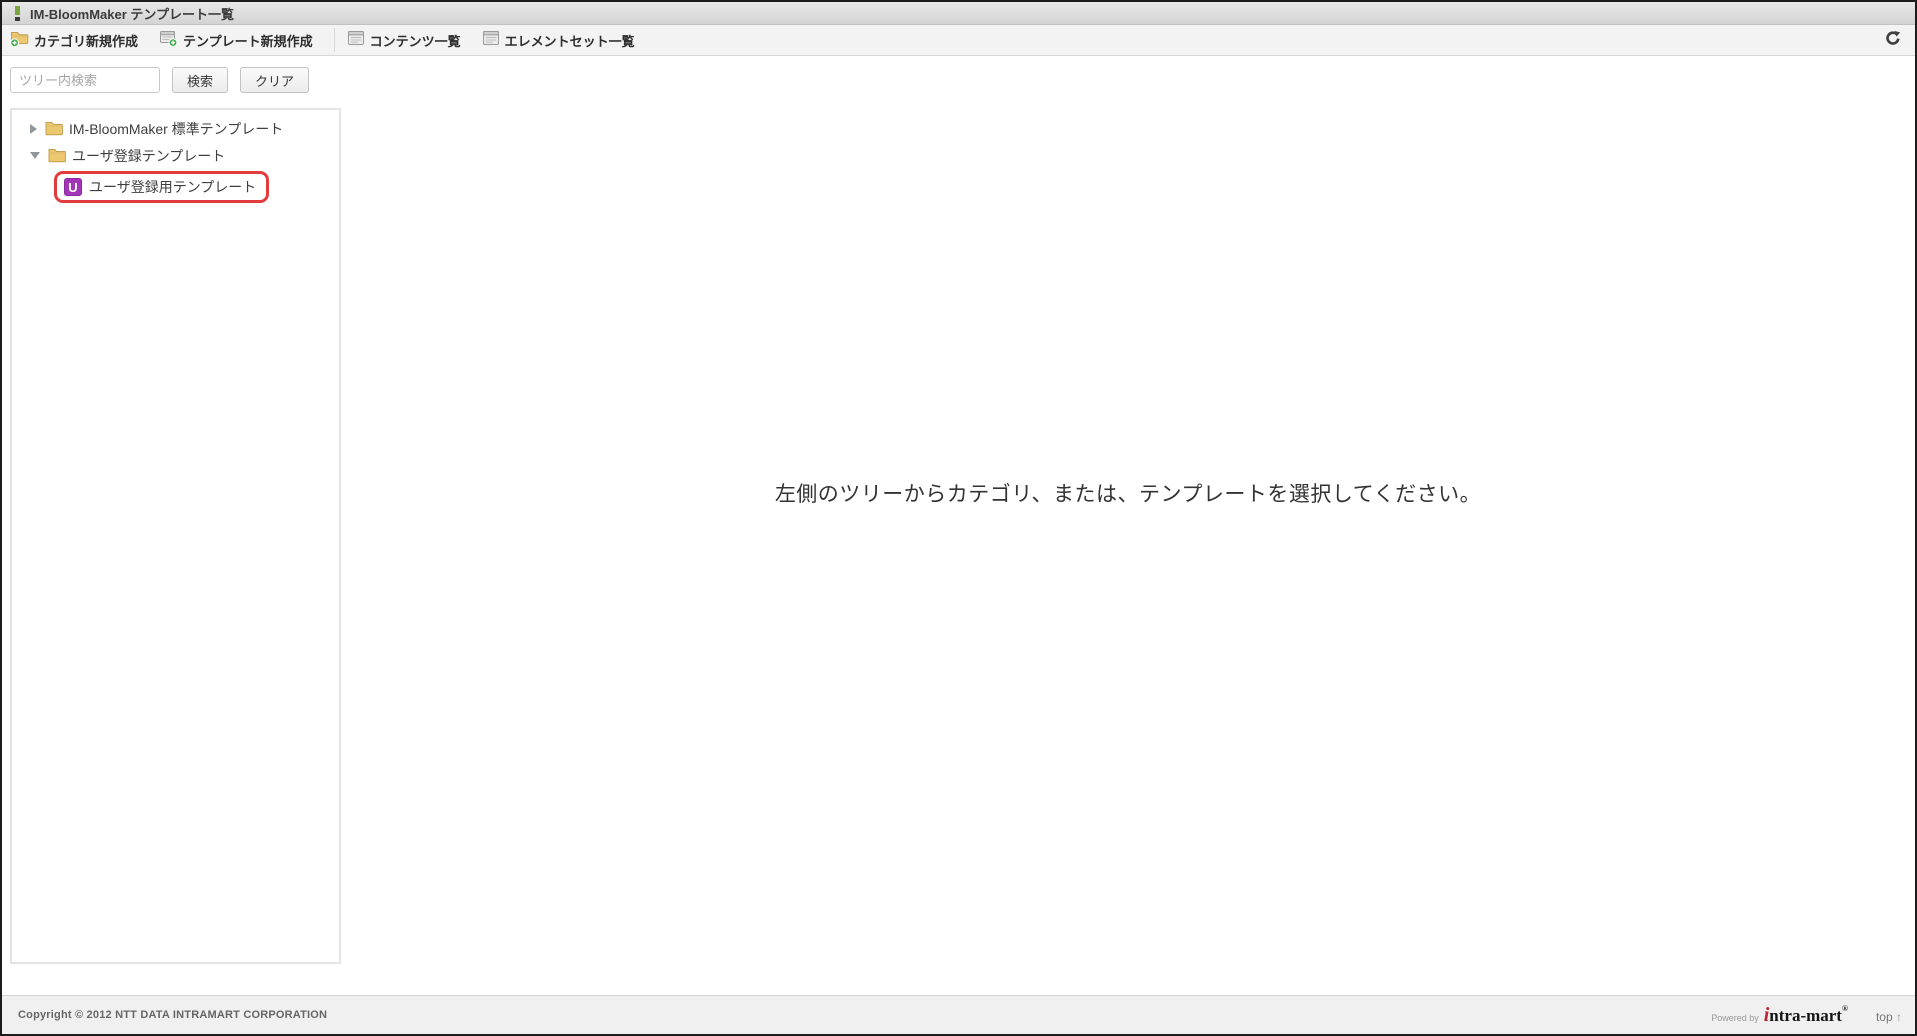  I want to click on up-arrow-icon: ↑, so click(1899, 1016).